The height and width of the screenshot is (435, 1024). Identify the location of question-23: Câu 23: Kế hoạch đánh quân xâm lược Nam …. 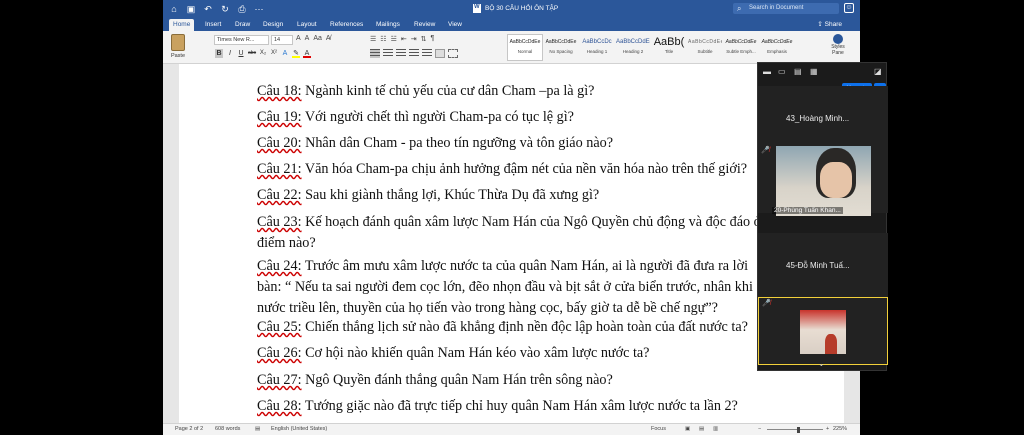
(509, 233).